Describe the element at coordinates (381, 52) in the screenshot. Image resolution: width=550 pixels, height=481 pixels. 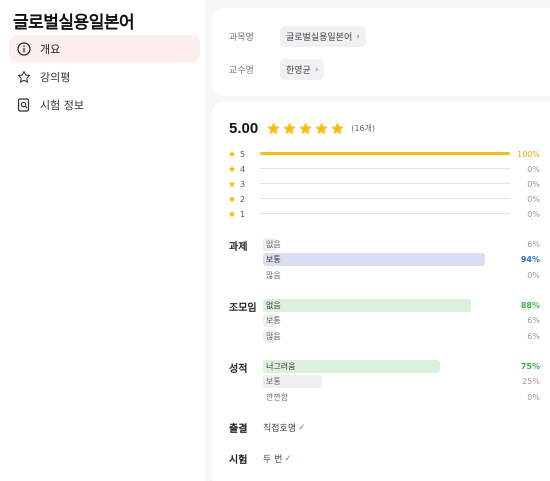
I see `course-info-card: 과목명 글로벌실용일본어 › 교수명 한영균 ›` at that location.